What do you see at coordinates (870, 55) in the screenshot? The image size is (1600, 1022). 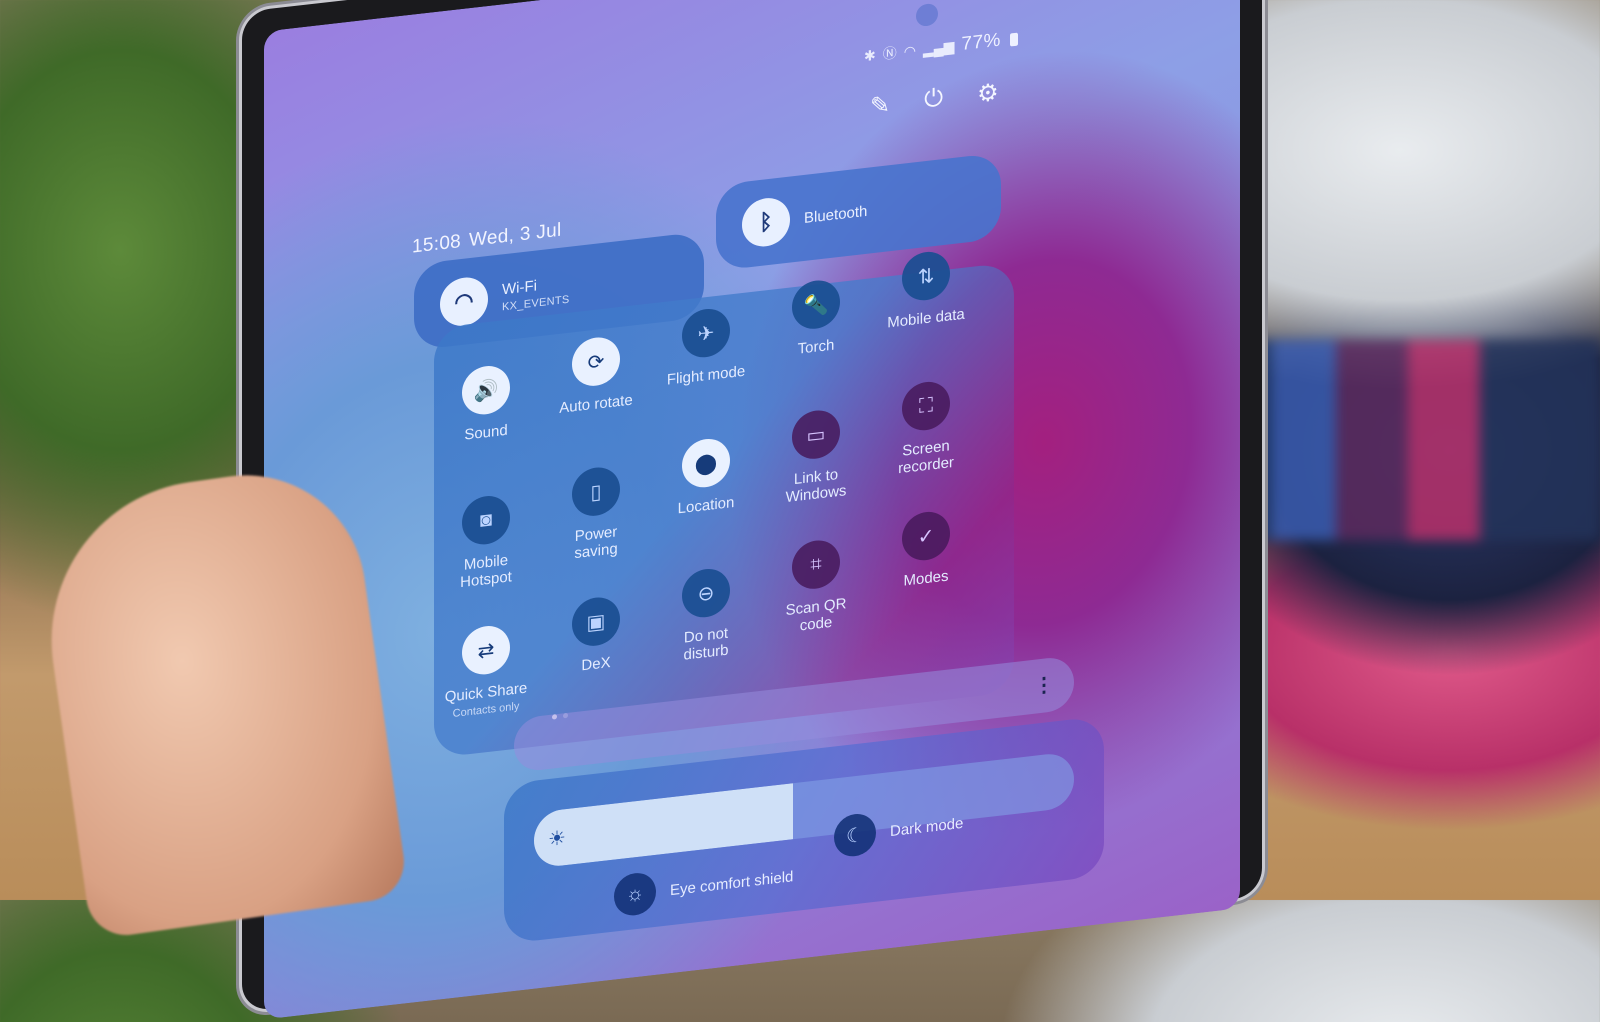 I see `bluetooth-icon: ✱` at bounding box center [870, 55].